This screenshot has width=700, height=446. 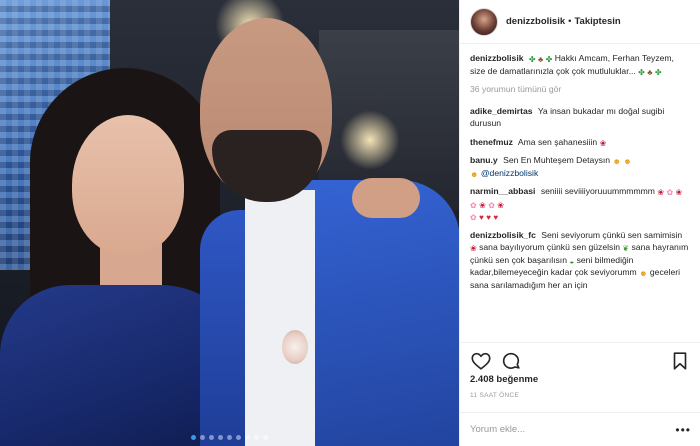 I want to click on comment-text: Sen En Muhteşem Detaysın, so click(x=557, y=160).